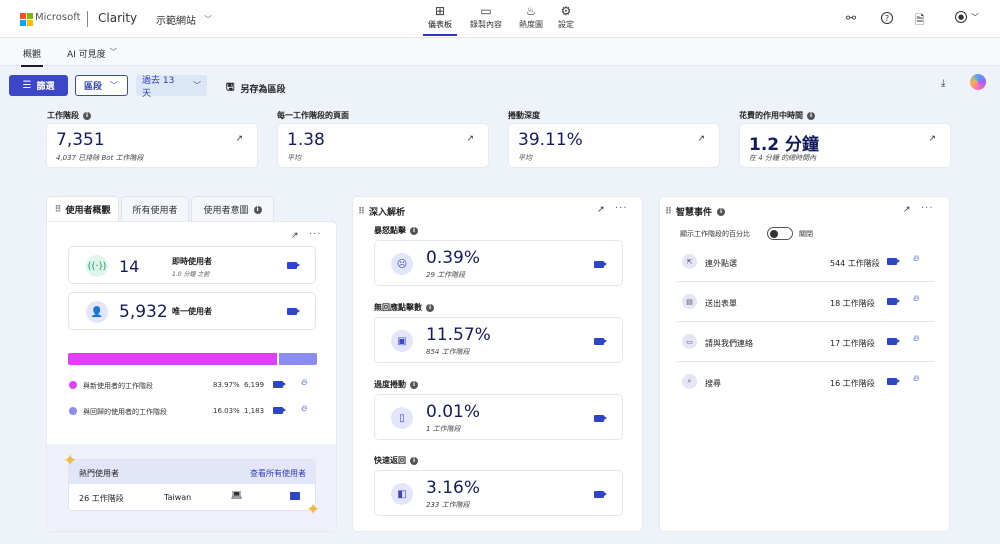 The height and width of the screenshot is (544, 1000). Describe the element at coordinates (448, 505) in the screenshot. I see `quick-backs-sub: 233 工作階段` at that location.